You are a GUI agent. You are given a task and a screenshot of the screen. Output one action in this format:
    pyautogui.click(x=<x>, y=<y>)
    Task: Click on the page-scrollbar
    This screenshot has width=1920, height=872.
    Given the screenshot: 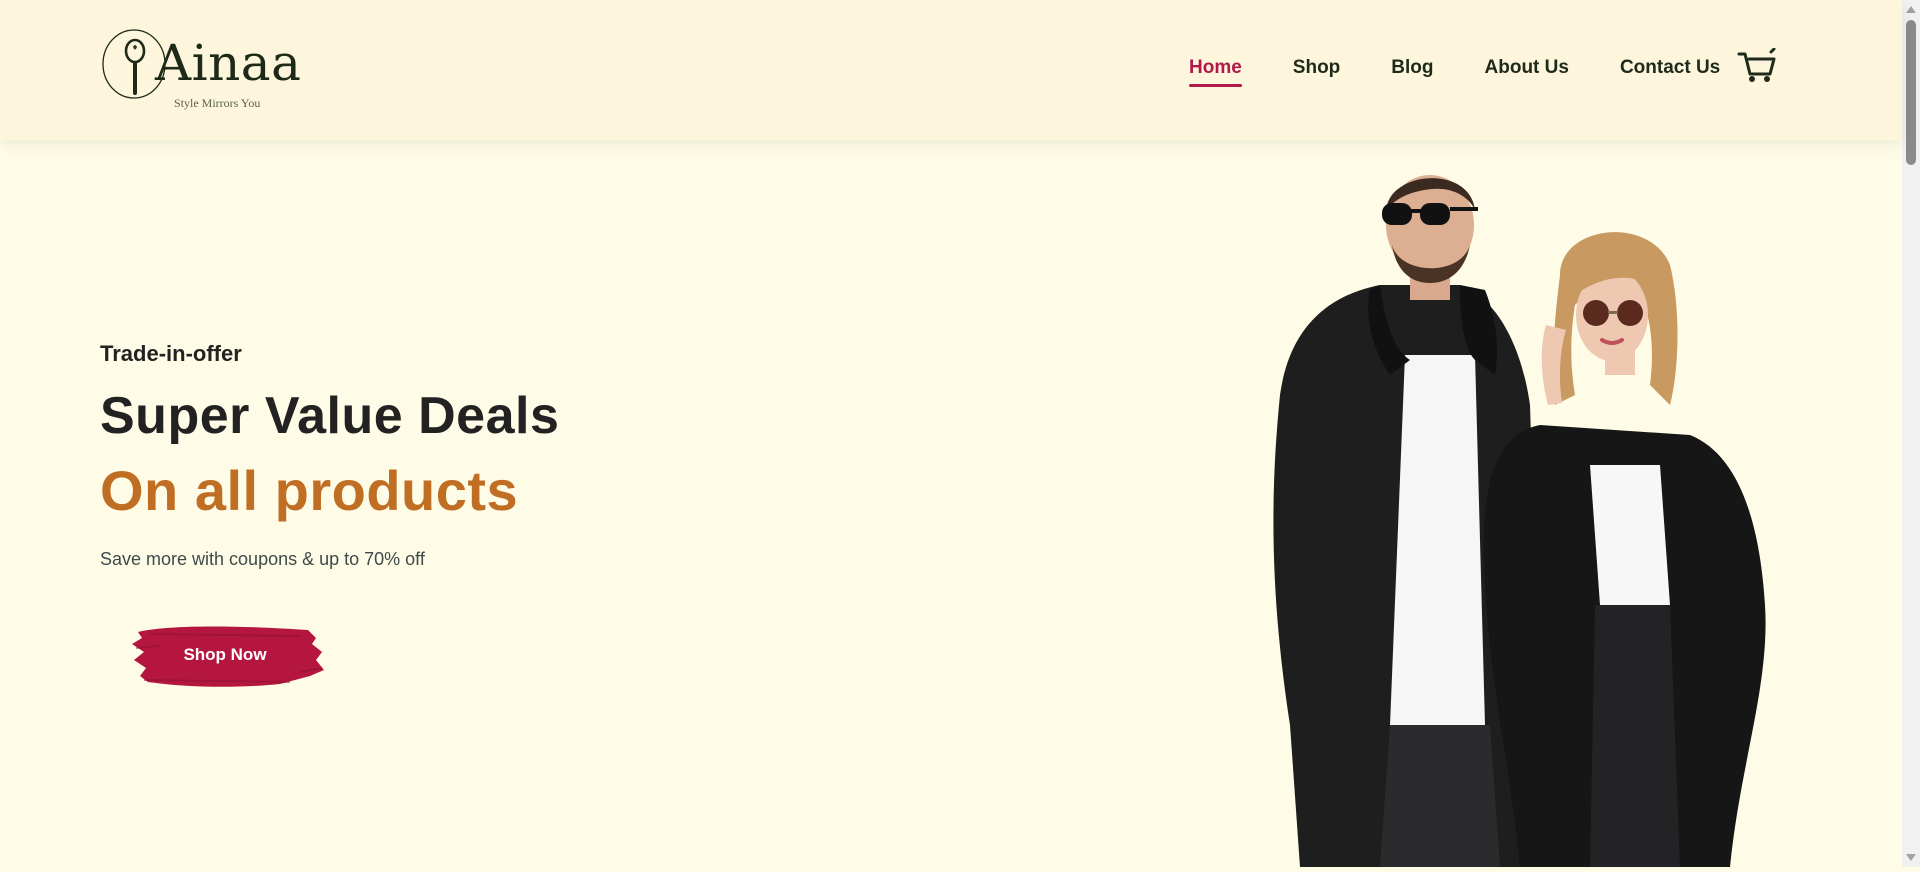 What is the action you would take?
    pyautogui.click(x=1911, y=433)
    